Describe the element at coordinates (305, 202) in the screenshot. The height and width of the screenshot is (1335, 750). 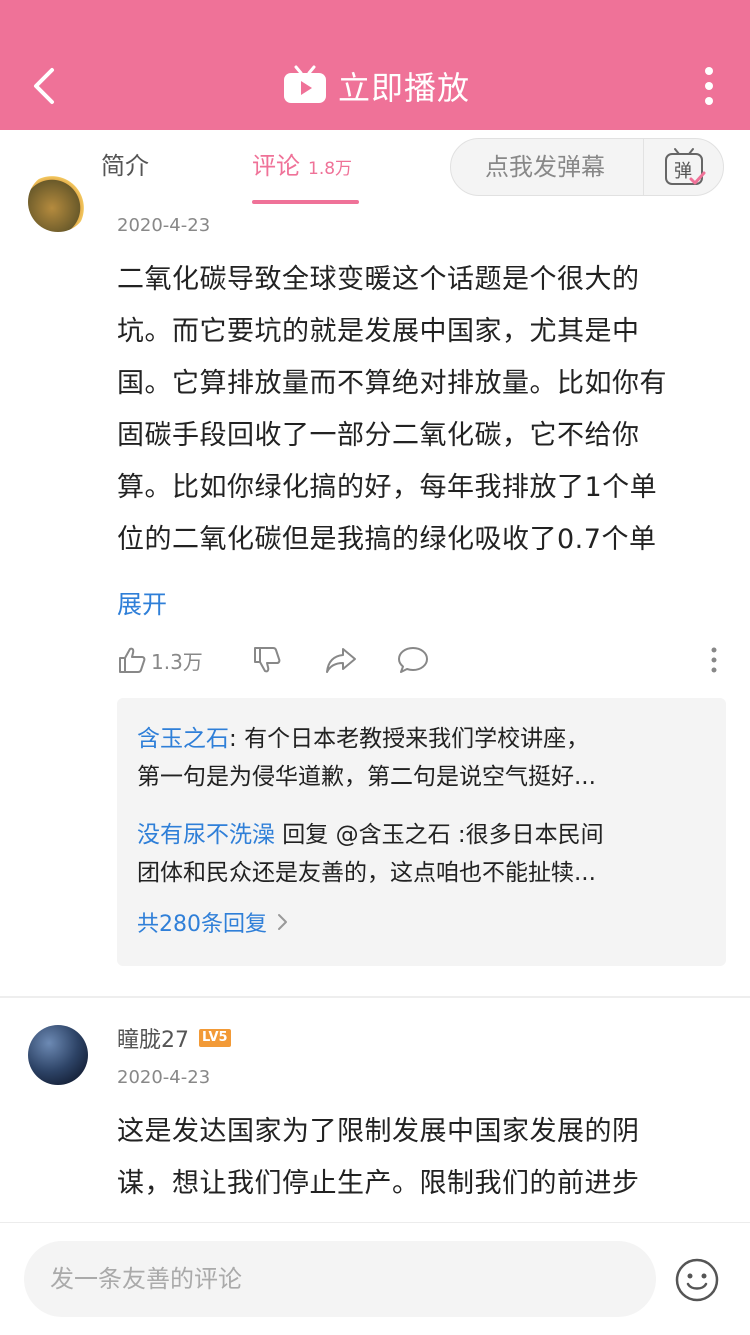
I see `active-tab-indicator` at that location.